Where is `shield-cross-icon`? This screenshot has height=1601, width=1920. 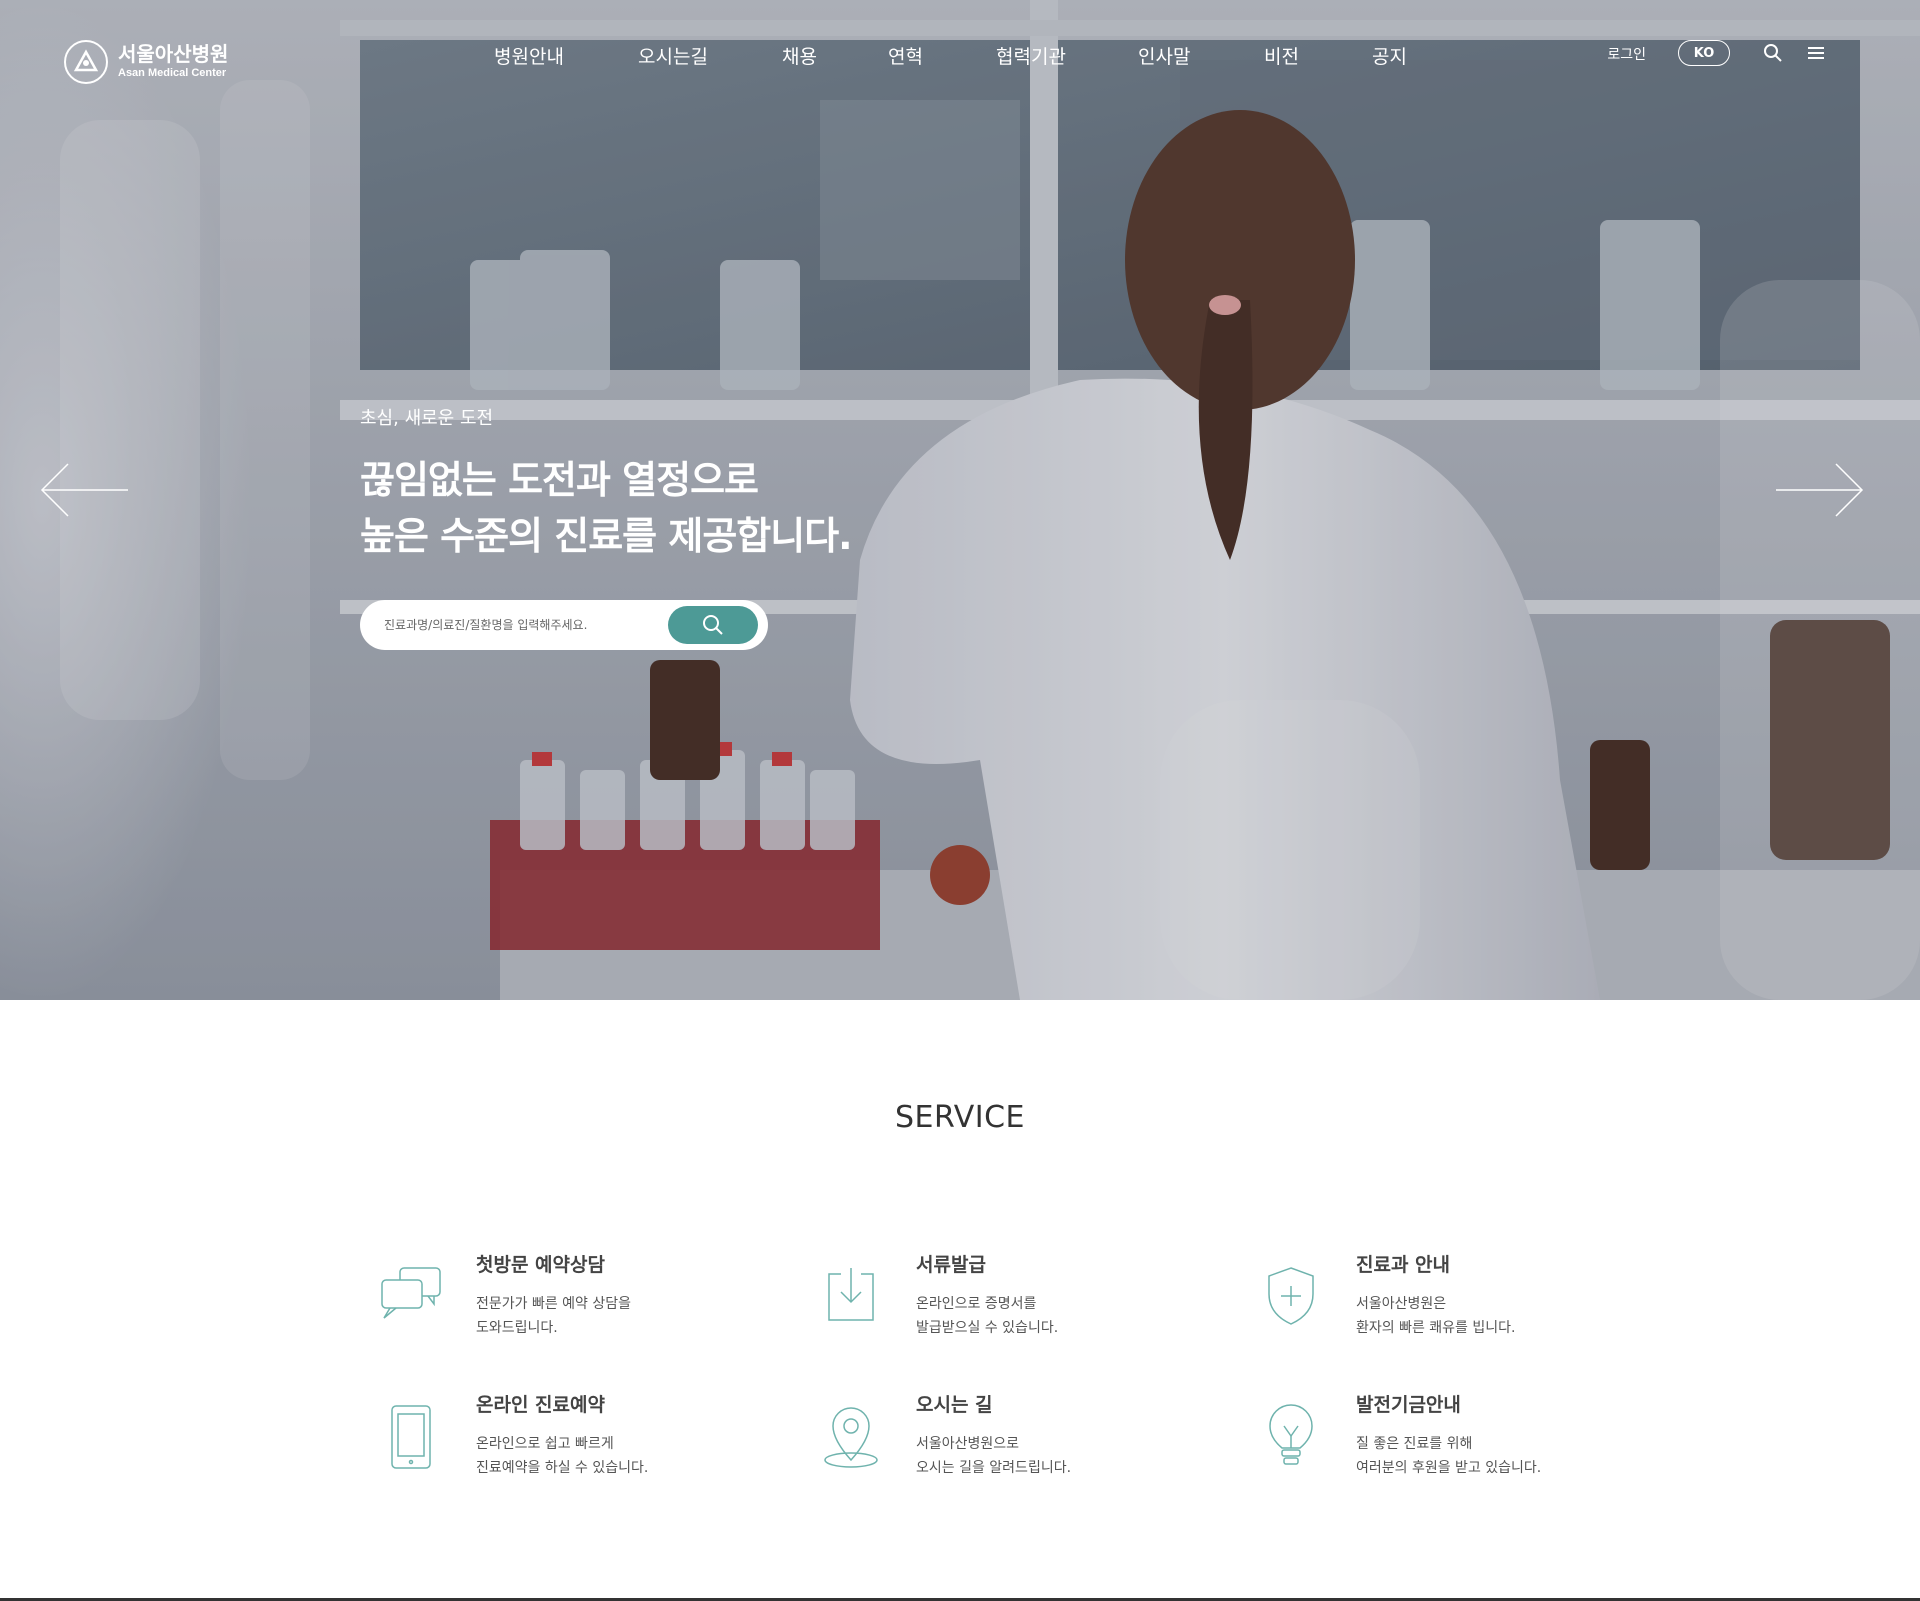 shield-cross-icon is located at coordinates (1291, 1297).